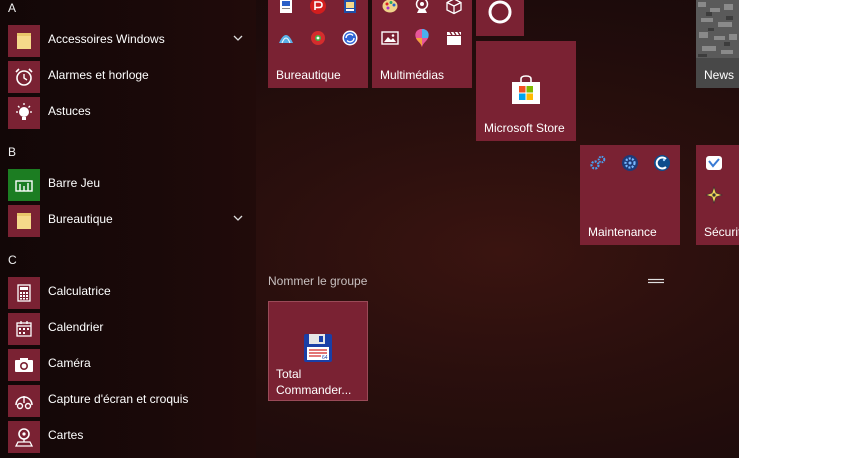 The image size is (852, 458). Describe the element at coordinates (128, 185) in the screenshot. I see `app-barre-jeu: Barre Jeu` at that location.